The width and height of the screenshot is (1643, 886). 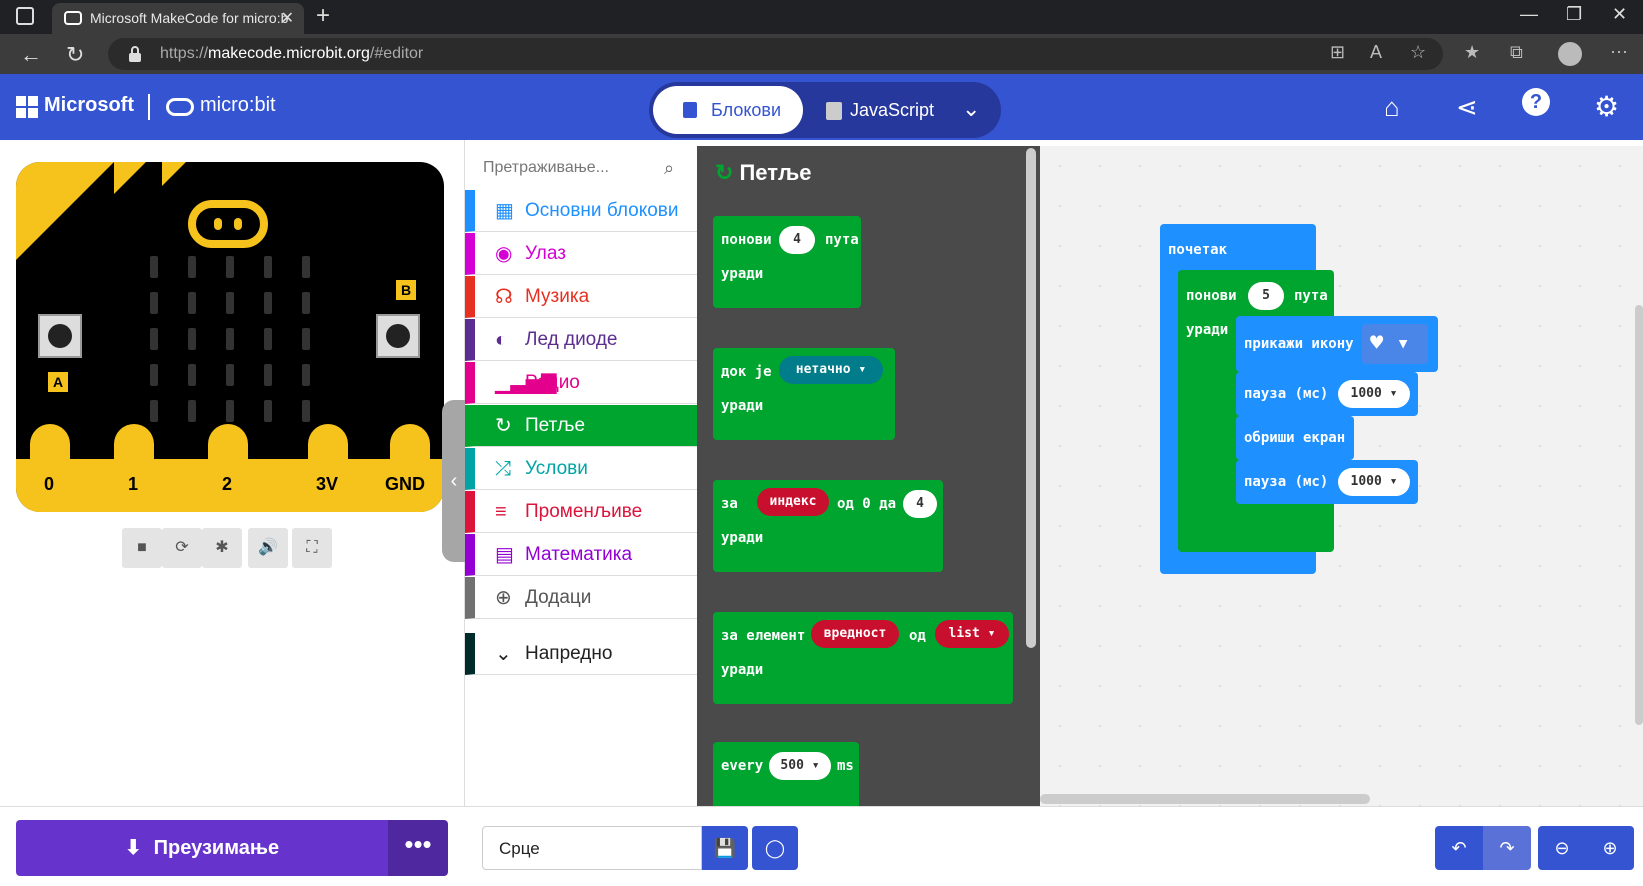 What do you see at coordinates (863, 658) in the screenshot?
I see `foreach-block: за елемент вредност од list ▾ уради` at bounding box center [863, 658].